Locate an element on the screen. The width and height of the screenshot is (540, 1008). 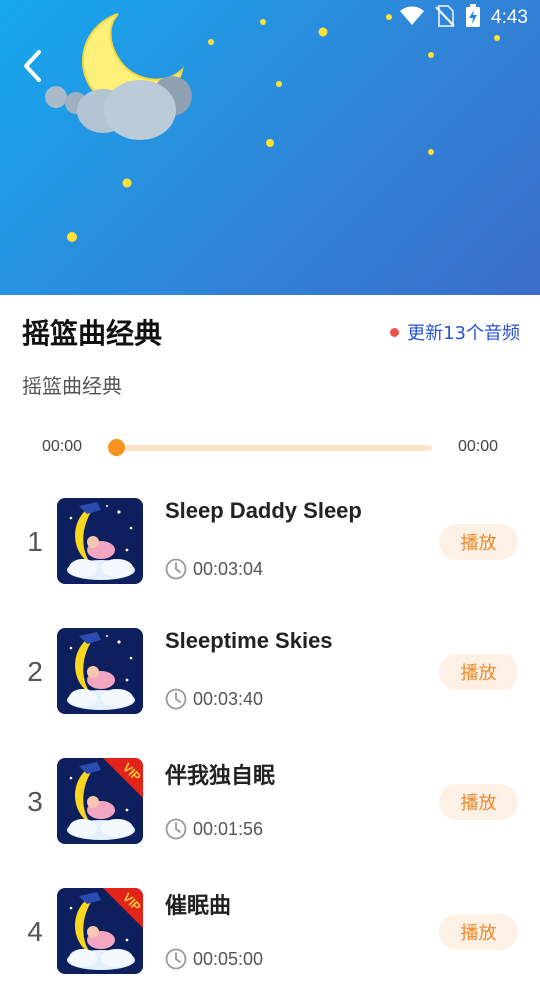
song-title: 催眠曲 is located at coordinates (198, 905).